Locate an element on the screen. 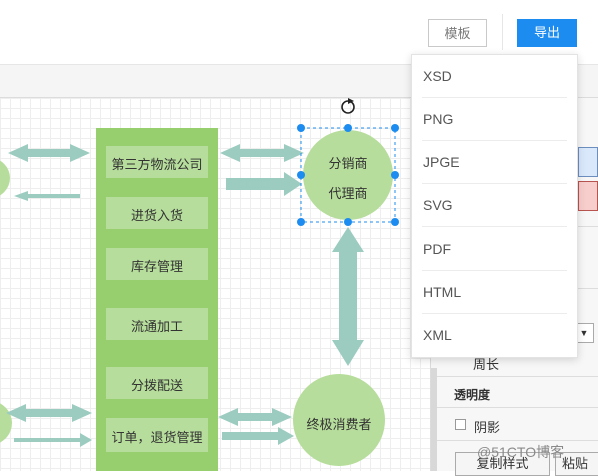 Image resolution: width=598 pixels, height=476 pixels. double-arrow-left-top is located at coordinates (49, 153).